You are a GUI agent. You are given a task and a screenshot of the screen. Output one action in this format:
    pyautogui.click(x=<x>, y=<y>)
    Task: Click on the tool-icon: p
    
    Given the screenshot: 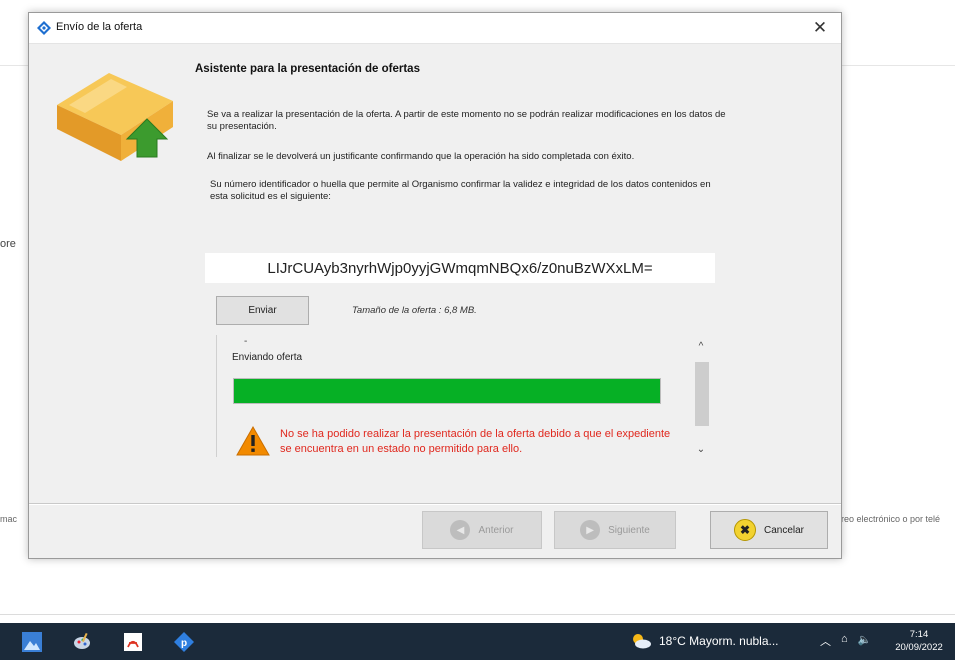 What is the action you would take?
    pyautogui.click(x=184, y=642)
    